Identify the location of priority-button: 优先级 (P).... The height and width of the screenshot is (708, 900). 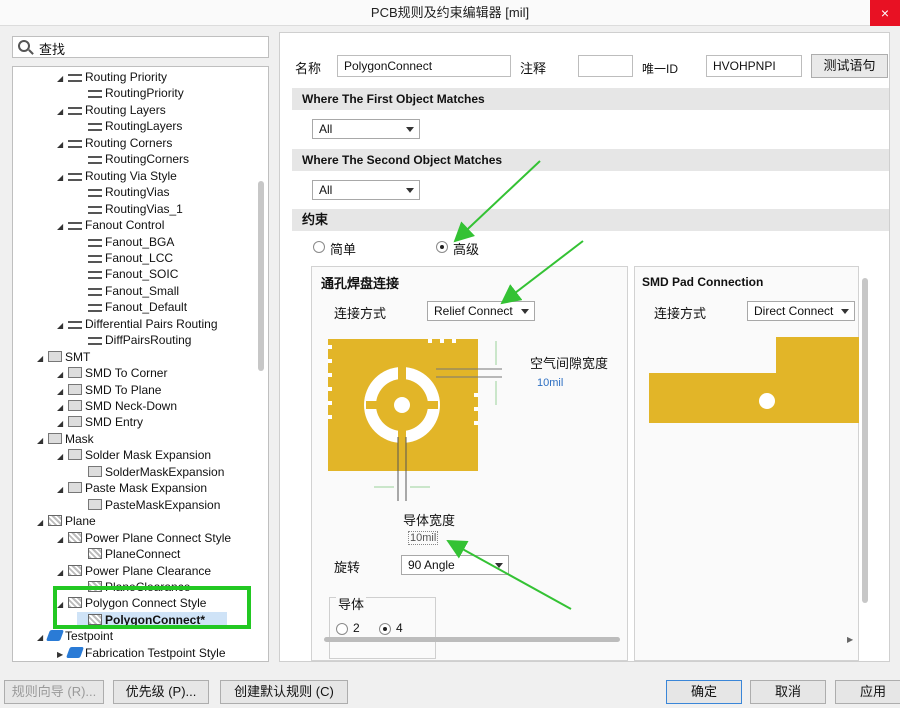
(161, 692).